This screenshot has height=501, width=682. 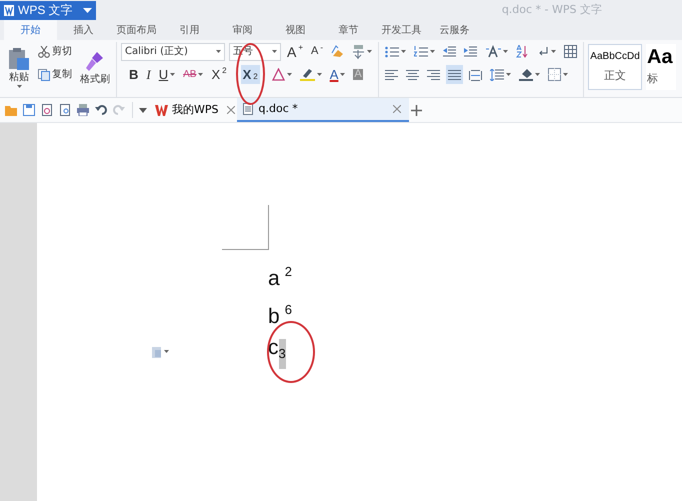 What do you see at coordinates (148, 74) in the screenshot?
I see `italic-button: I` at bounding box center [148, 74].